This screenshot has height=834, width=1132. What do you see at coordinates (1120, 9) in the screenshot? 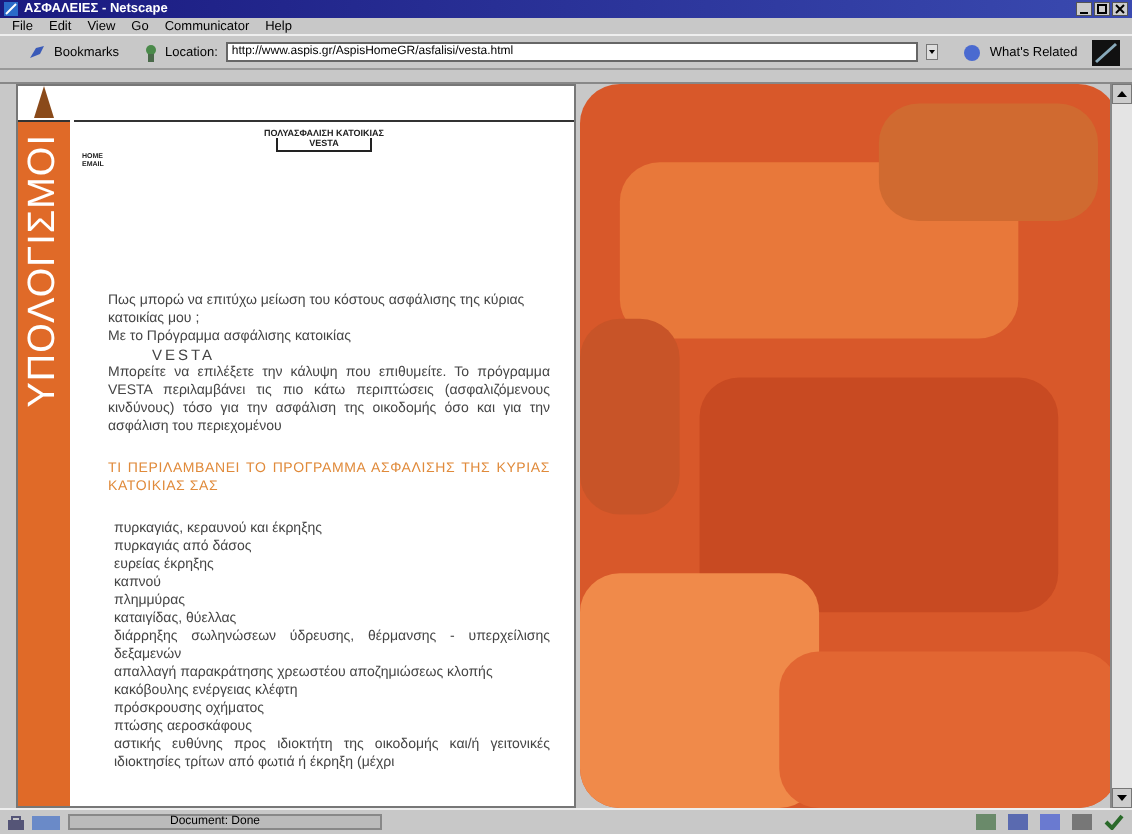
I see `close-icon` at bounding box center [1120, 9].